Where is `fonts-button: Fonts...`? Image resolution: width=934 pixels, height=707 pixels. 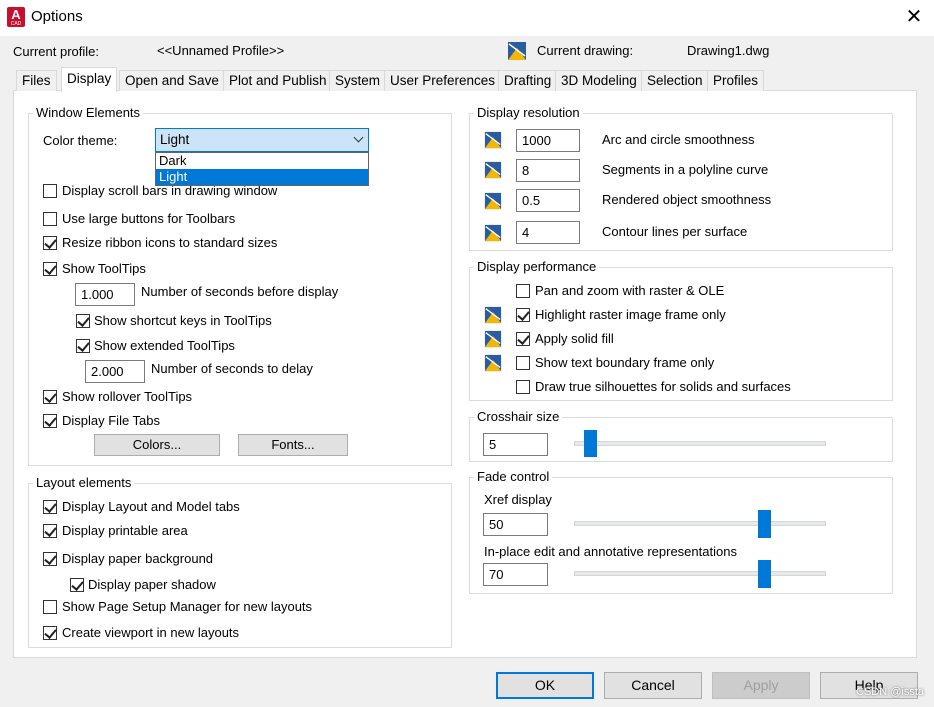
fonts-button: Fonts... is located at coordinates (293, 445).